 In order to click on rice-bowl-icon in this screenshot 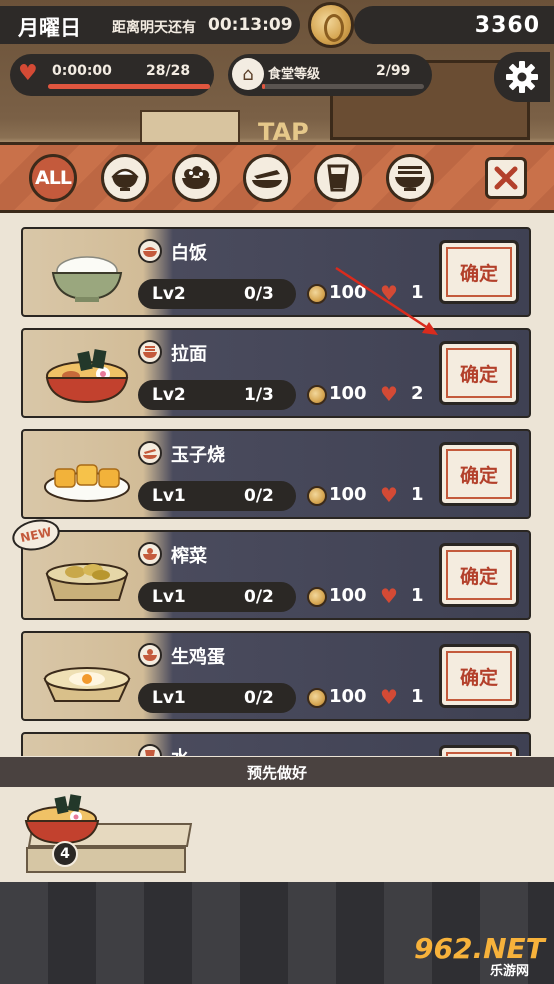, I will do `click(125, 179)`.